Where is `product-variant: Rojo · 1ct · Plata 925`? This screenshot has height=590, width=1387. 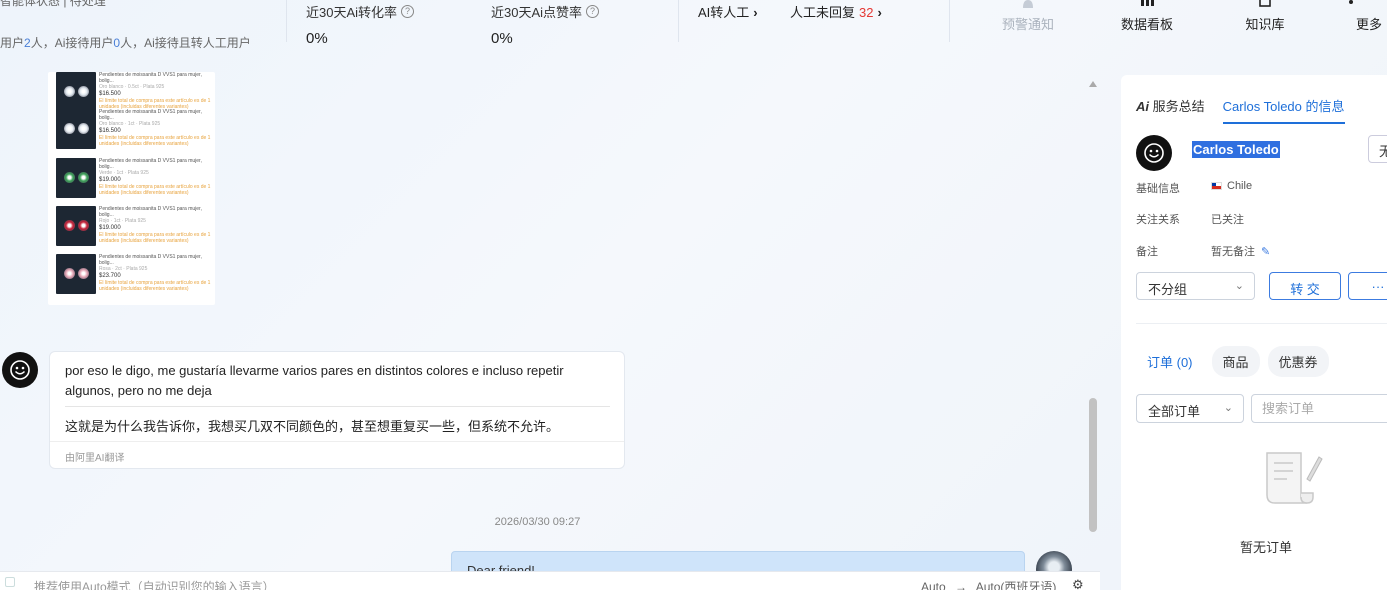
product-variant: Rojo · 1ct · Plata 925 is located at coordinates (122, 221).